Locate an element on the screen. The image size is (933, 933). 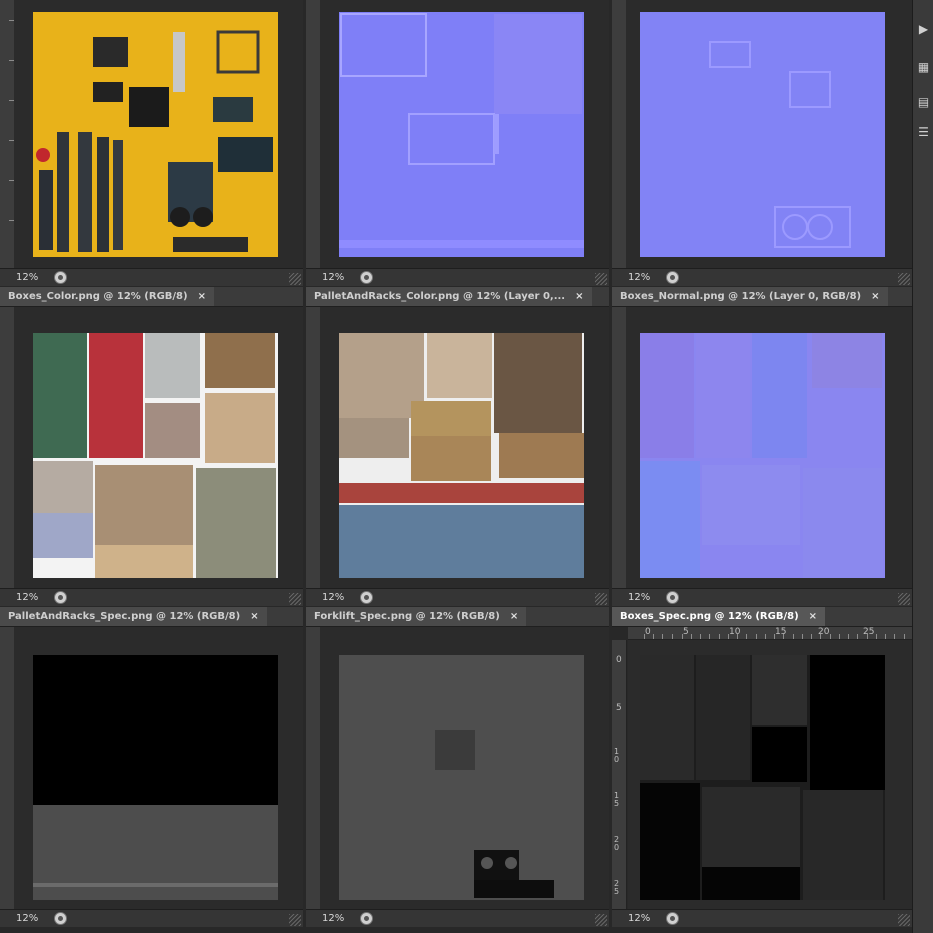
boxes-uv-layout is located at coordinates (154, 455).